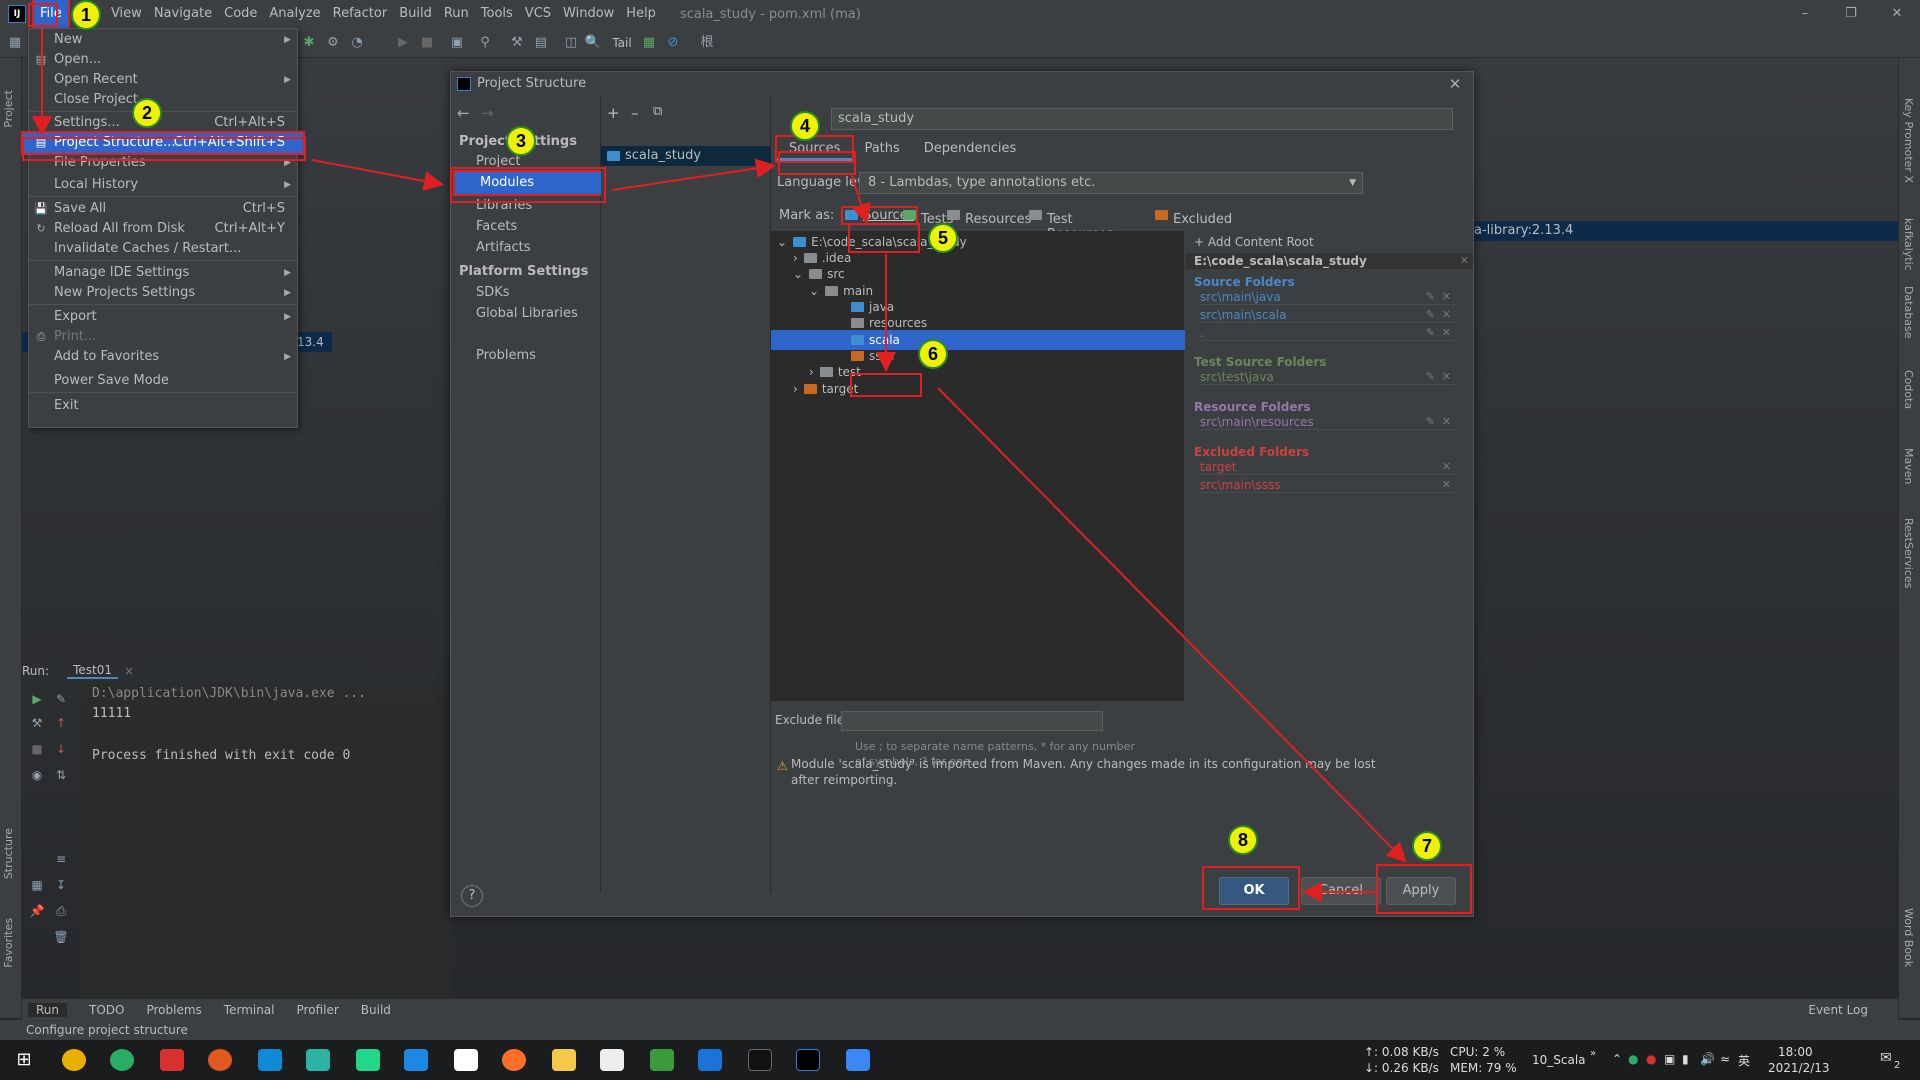 Image resolution: width=1920 pixels, height=1080 pixels. I want to click on side-tab-restservices: RestServices, so click(1908, 553).